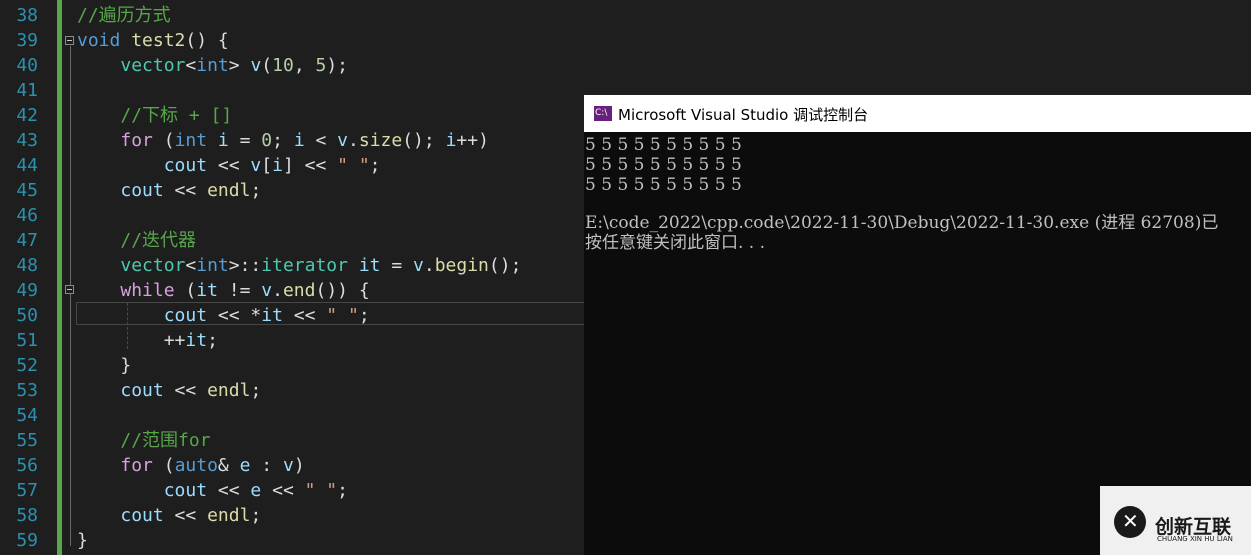 The height and width of the screenshot is (555, 1251). Describe the element at coordinates (176, 115) in the screenshot. I see `code-token: //下标 + []` at that location.